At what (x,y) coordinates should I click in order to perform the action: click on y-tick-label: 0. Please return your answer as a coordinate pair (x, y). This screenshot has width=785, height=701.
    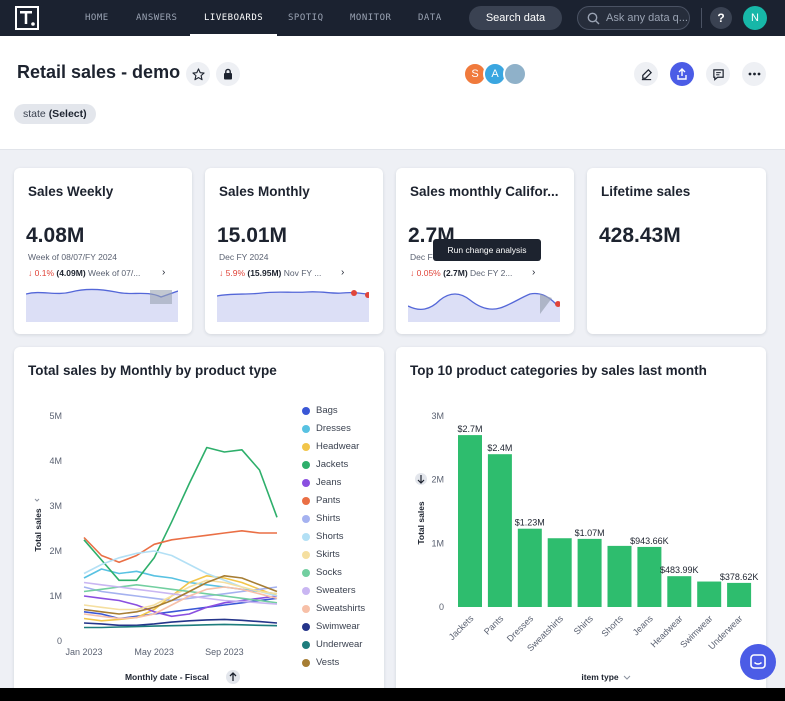
    Looking at the image, I should click on (441, 607).